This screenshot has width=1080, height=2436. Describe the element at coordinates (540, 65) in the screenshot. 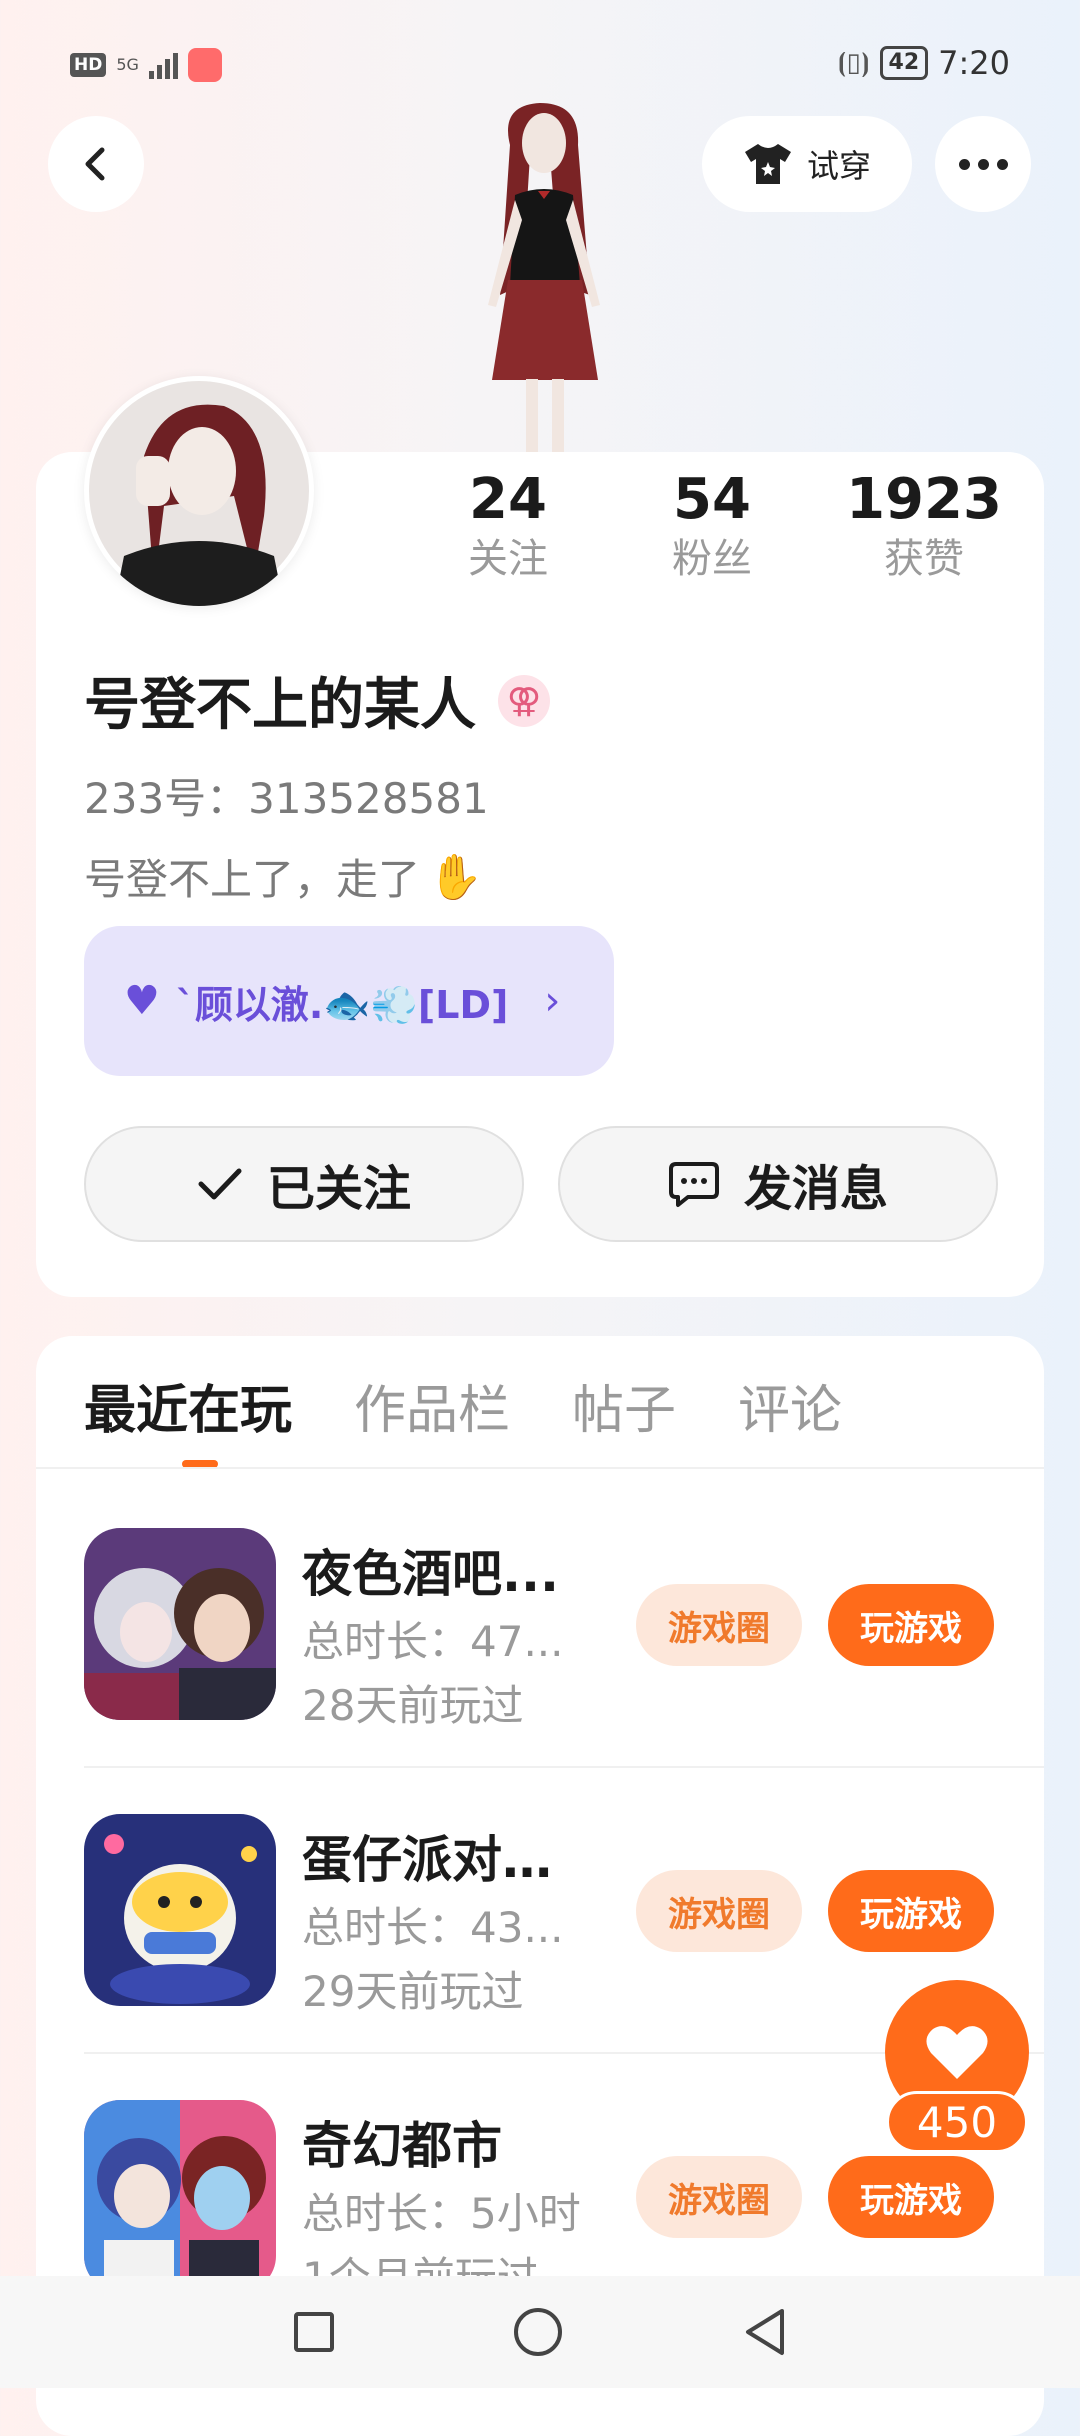

I see `status-bar: HD 5G ⦗▯⦘ 42 7:20` at that location.